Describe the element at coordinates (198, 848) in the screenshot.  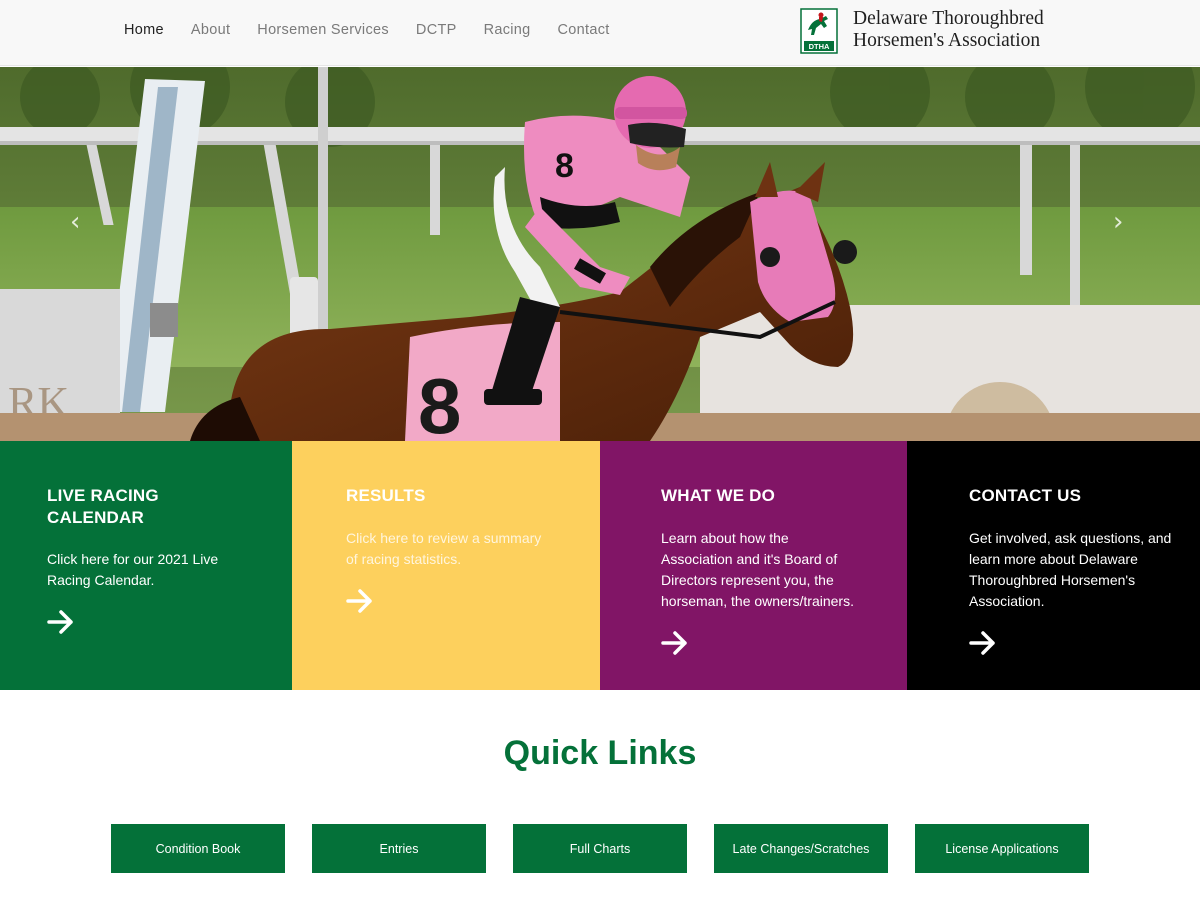
I see `condition-book-button: Condition Book` at that location.